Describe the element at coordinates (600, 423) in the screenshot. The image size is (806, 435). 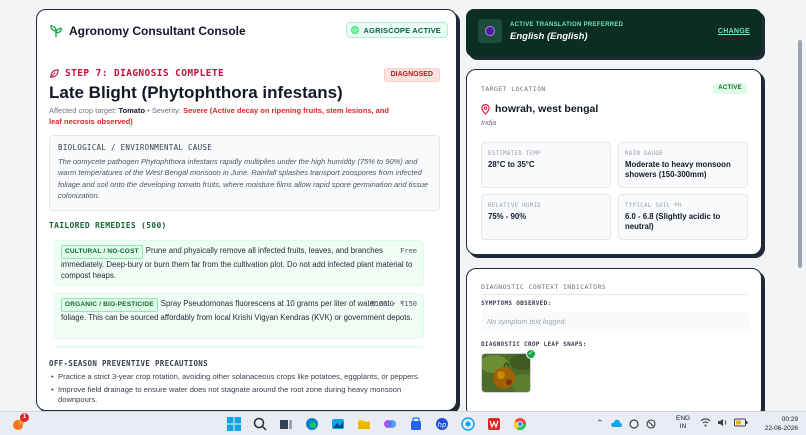
I see `chevron-up-icon: ⌃` at that location.